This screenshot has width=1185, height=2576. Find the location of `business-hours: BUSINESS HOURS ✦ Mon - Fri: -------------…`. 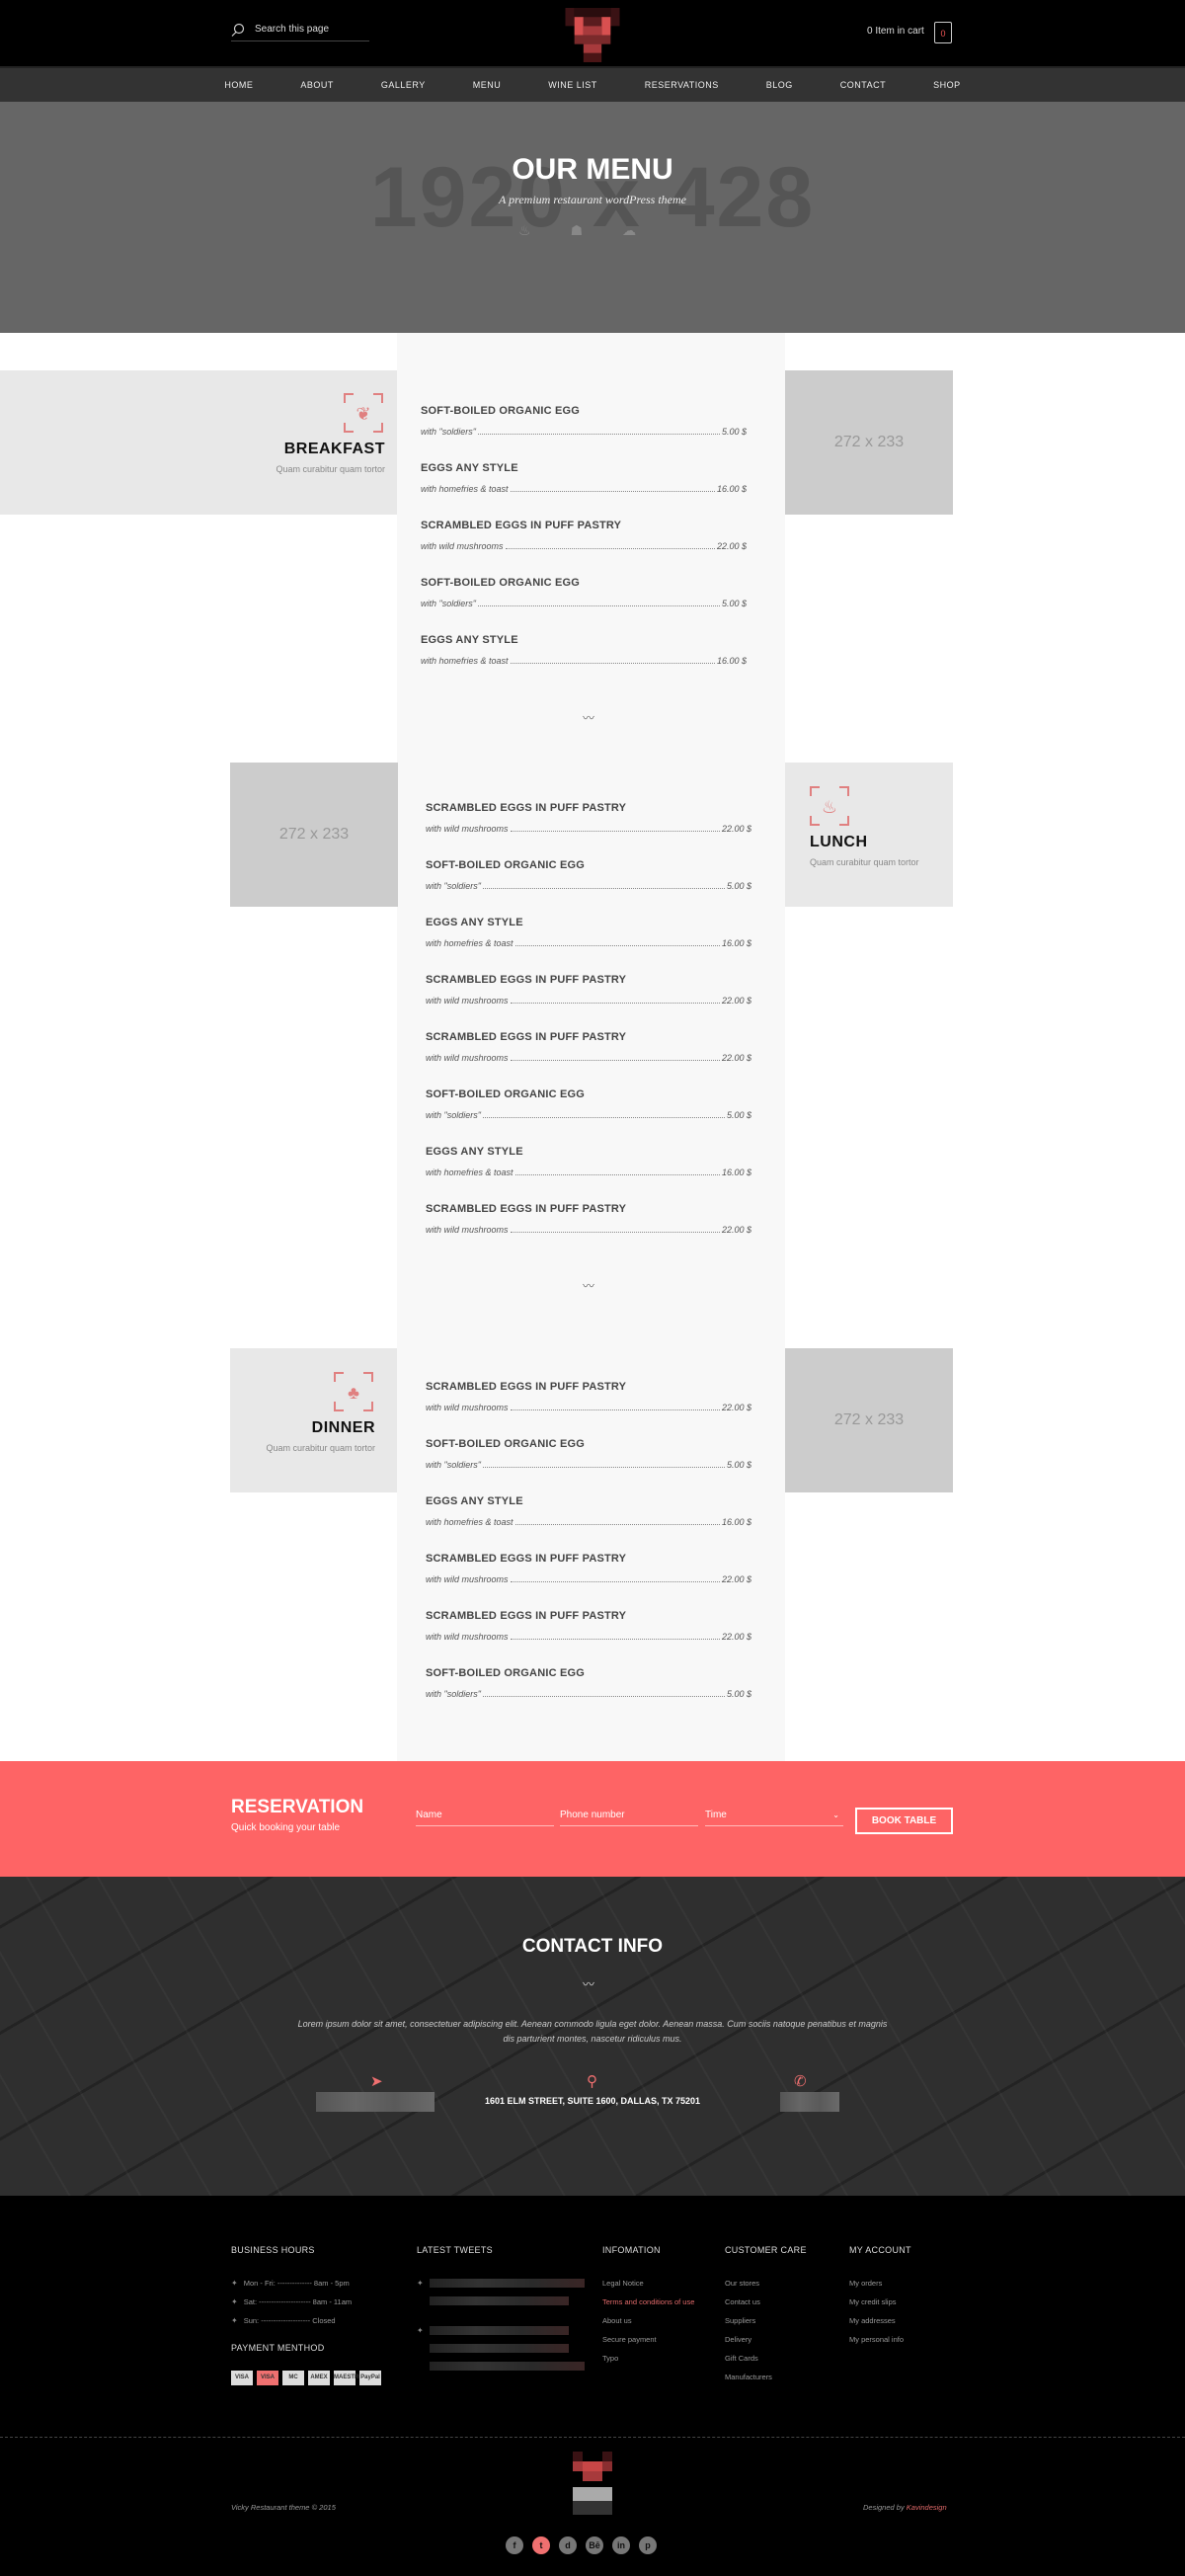

business-hours: BUSINESS HOURS ✦ Mon - Fri: -------------… is located at coordinates (306, 2320).